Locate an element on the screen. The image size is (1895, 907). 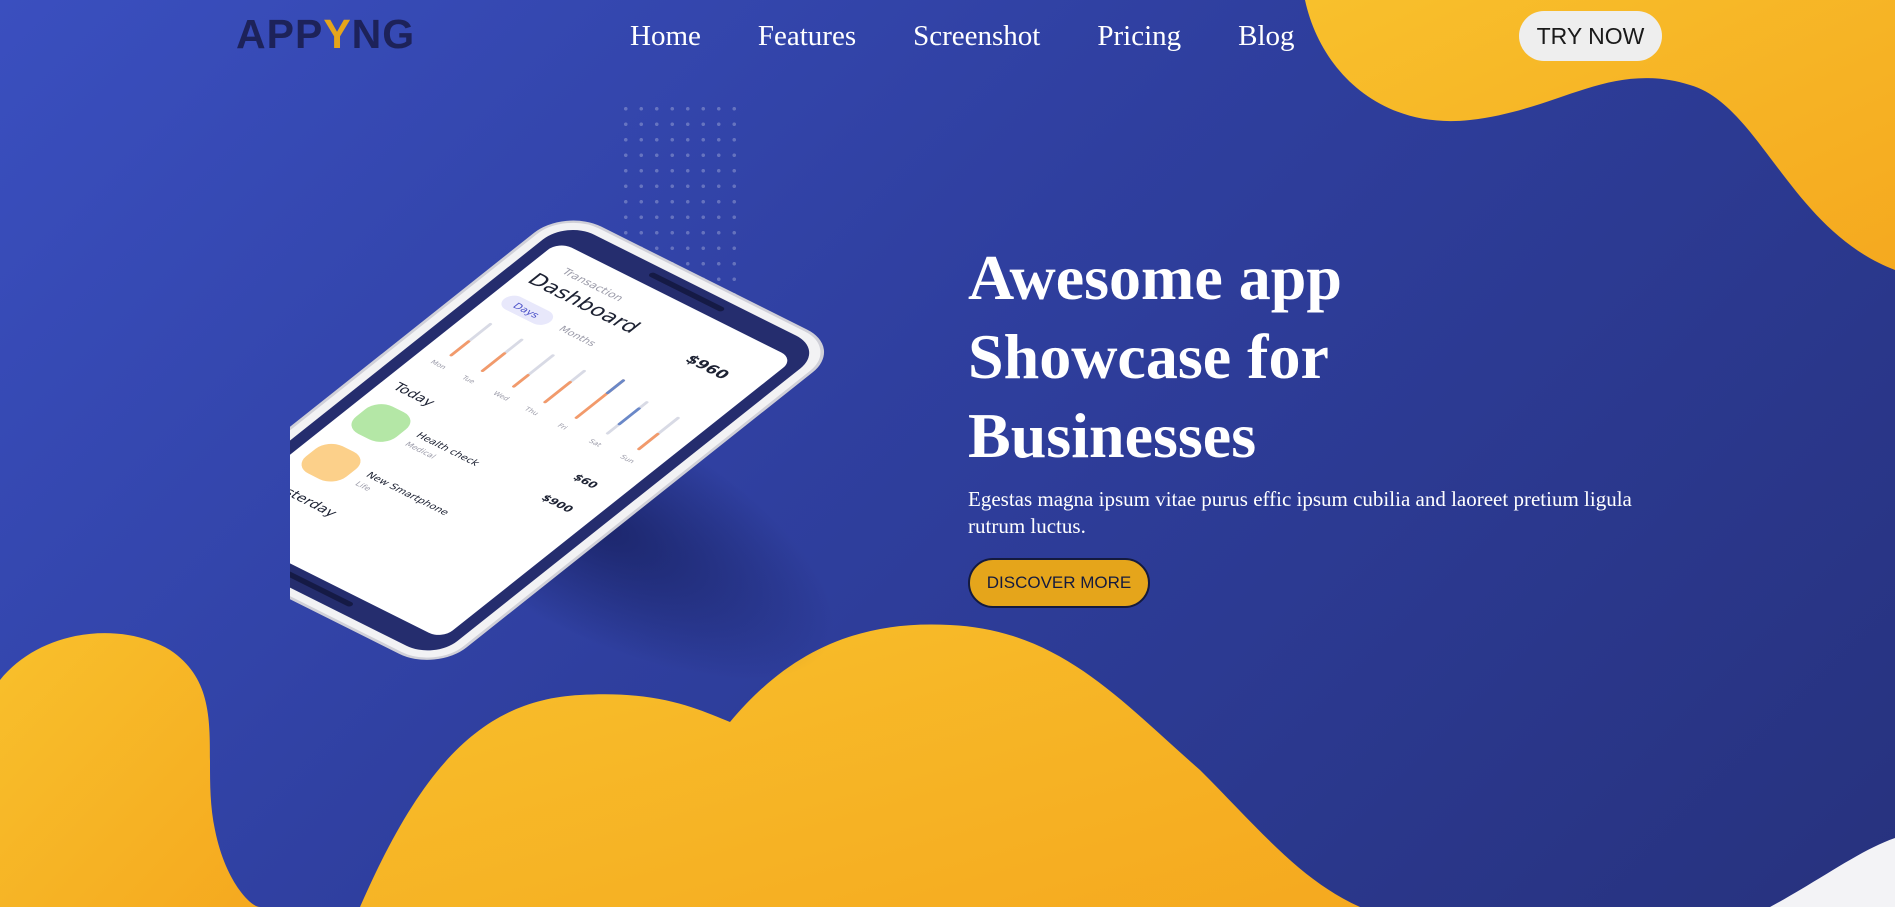
hero-title: Awesome app Showcase for Businesses is located at coordinates (1248, 356).